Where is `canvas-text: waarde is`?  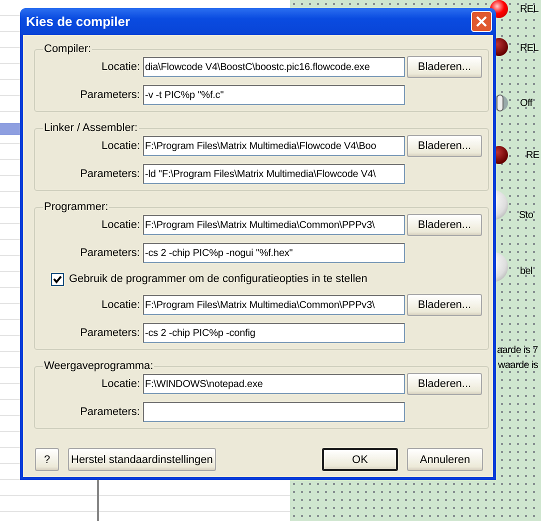 canvas-text: waarde is is located at coordinates (518, 365).